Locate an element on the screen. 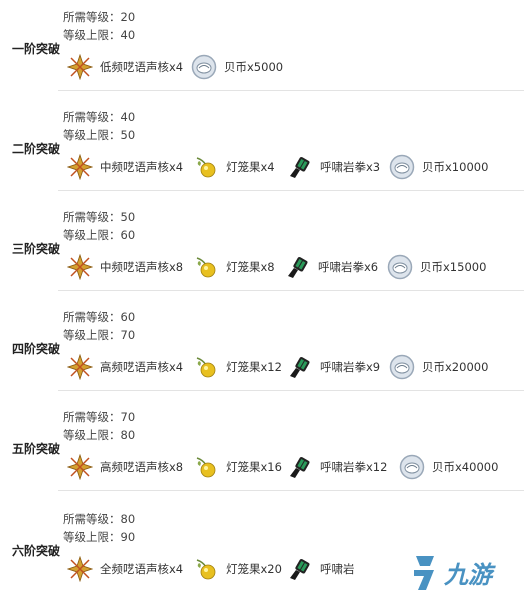  material-item: 呼啸岩 is located at coordinates (320, 569).